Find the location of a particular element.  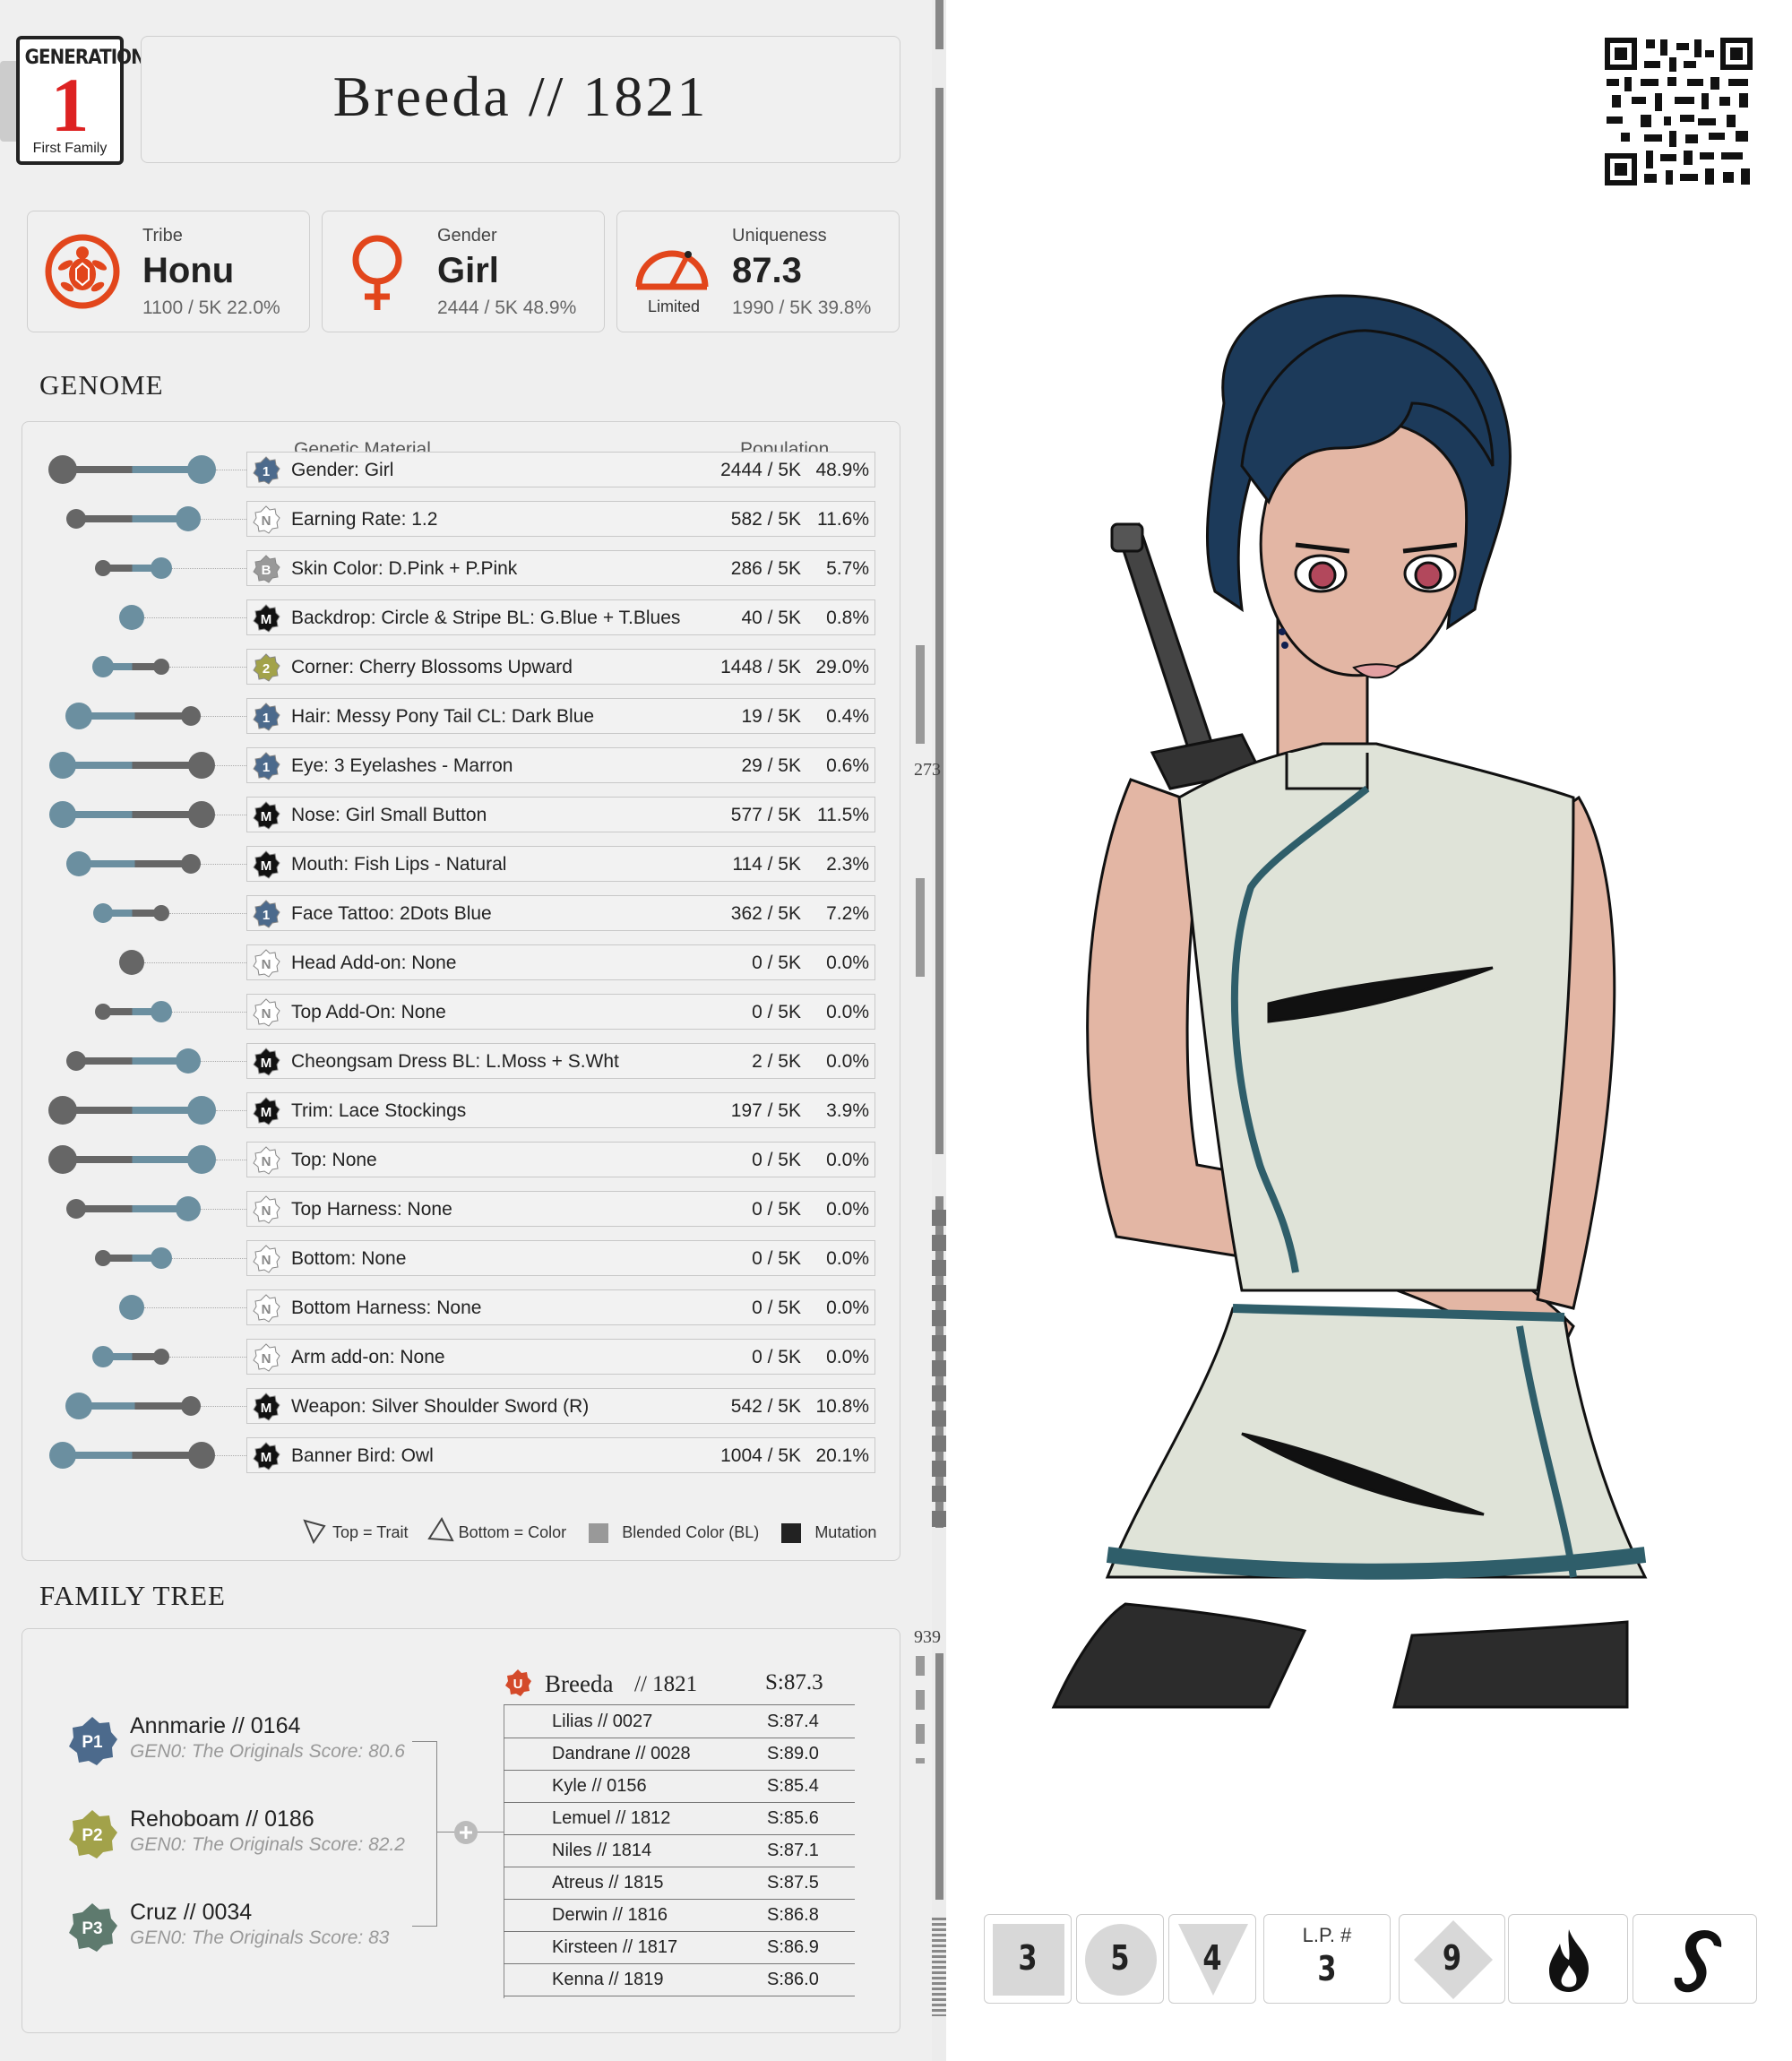

tile-square: 3 is located at coordinates (1028, 1959).